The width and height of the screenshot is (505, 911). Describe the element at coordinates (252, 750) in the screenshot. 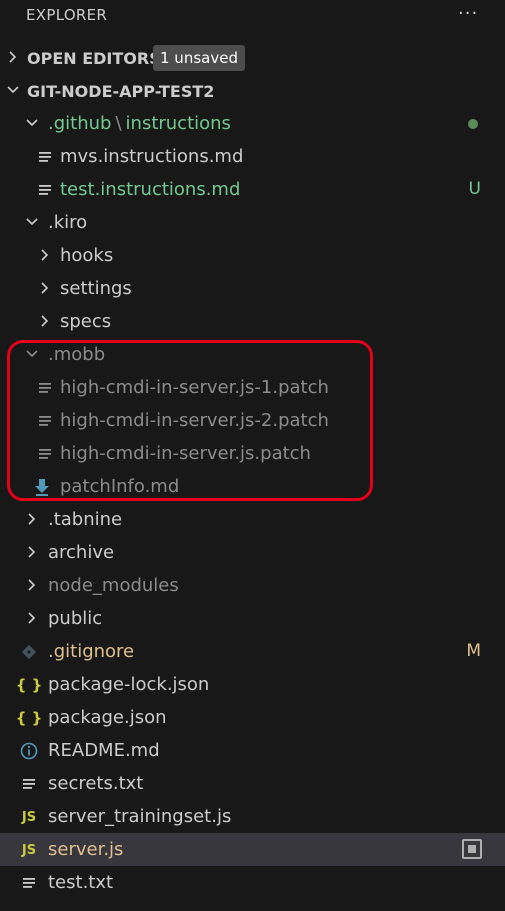

I see `tree-item-readme: README.md` at that location.